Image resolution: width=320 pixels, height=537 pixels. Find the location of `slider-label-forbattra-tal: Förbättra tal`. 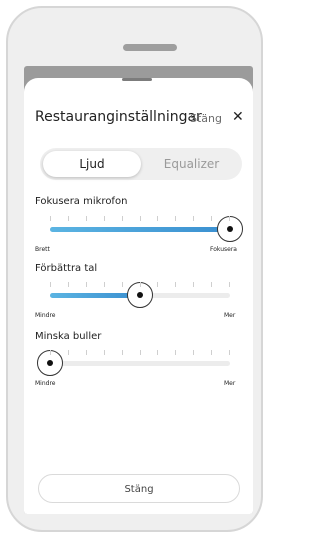

slider-label-forbattra-tal: Förbättra tal is located at coordinates (66, 268).